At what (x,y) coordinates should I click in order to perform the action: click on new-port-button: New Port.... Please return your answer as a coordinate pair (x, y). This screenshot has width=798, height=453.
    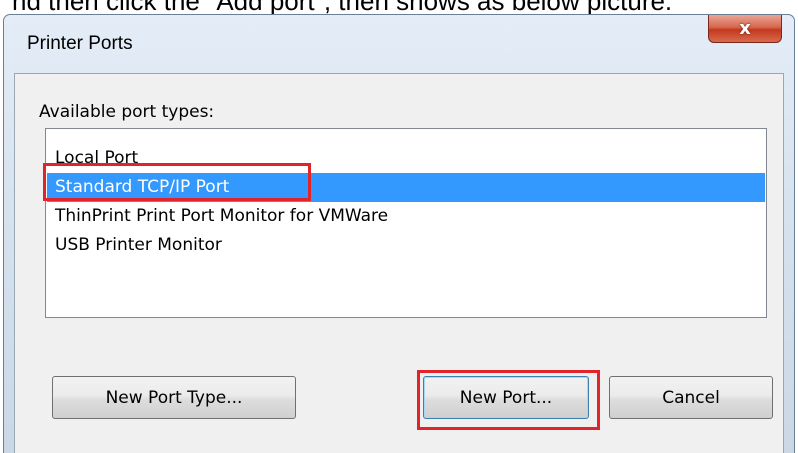
    Looking at the image, I should click on (506, 397).